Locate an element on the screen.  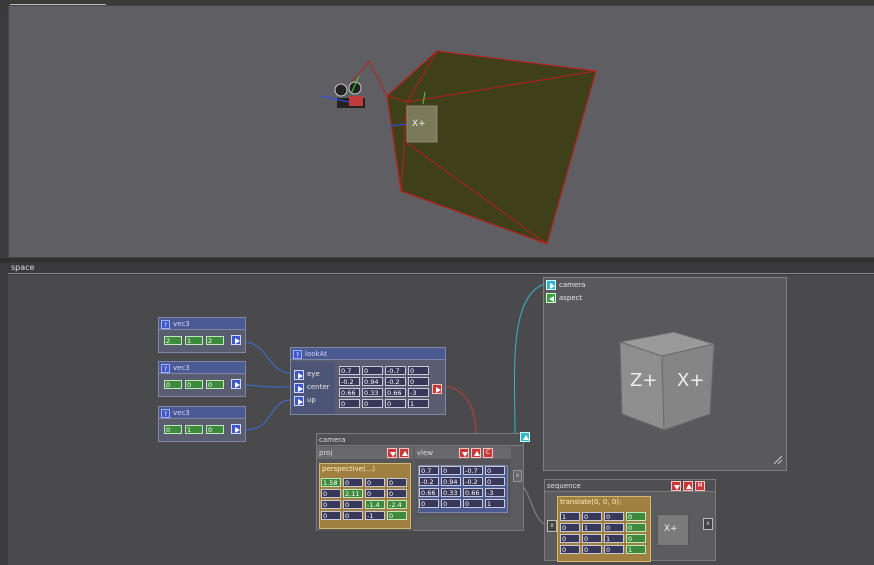
vec3-a-x: 2 is located at coordinates (173, 340).